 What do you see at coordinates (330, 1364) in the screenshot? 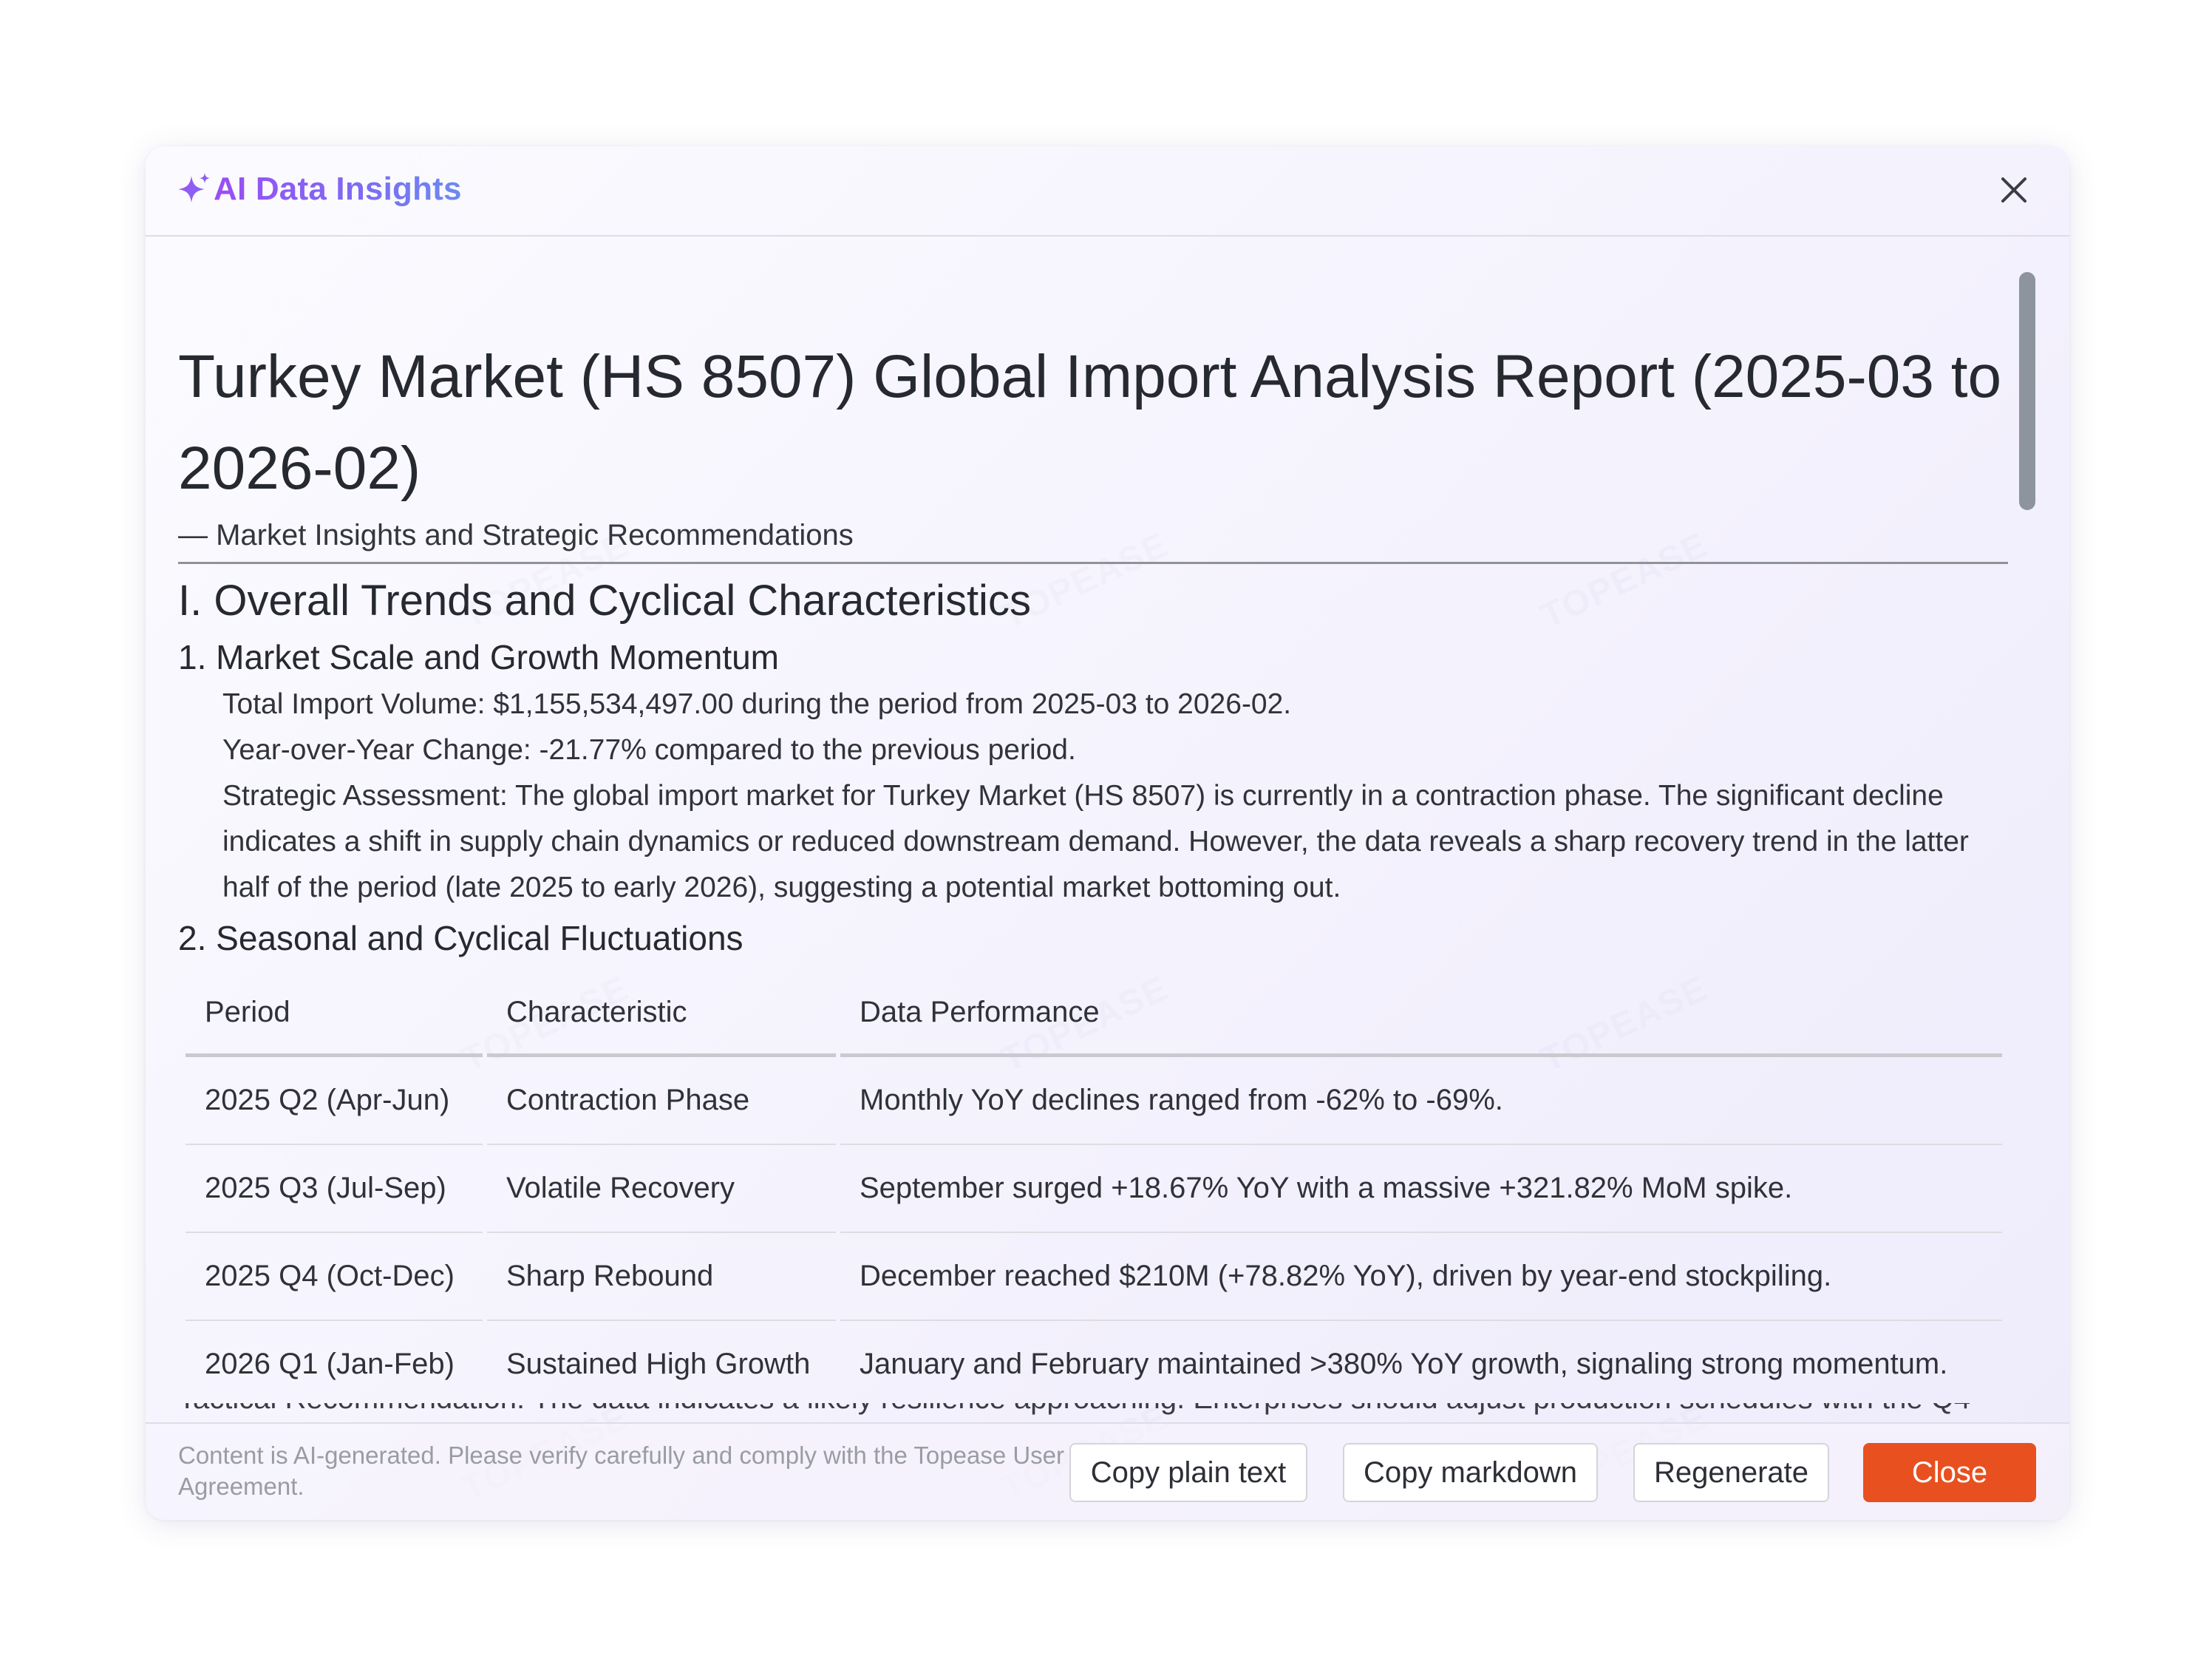
I see `table-cell: 2026 Q1 (Jan-Feb)` at bounding box center [330, 1364].